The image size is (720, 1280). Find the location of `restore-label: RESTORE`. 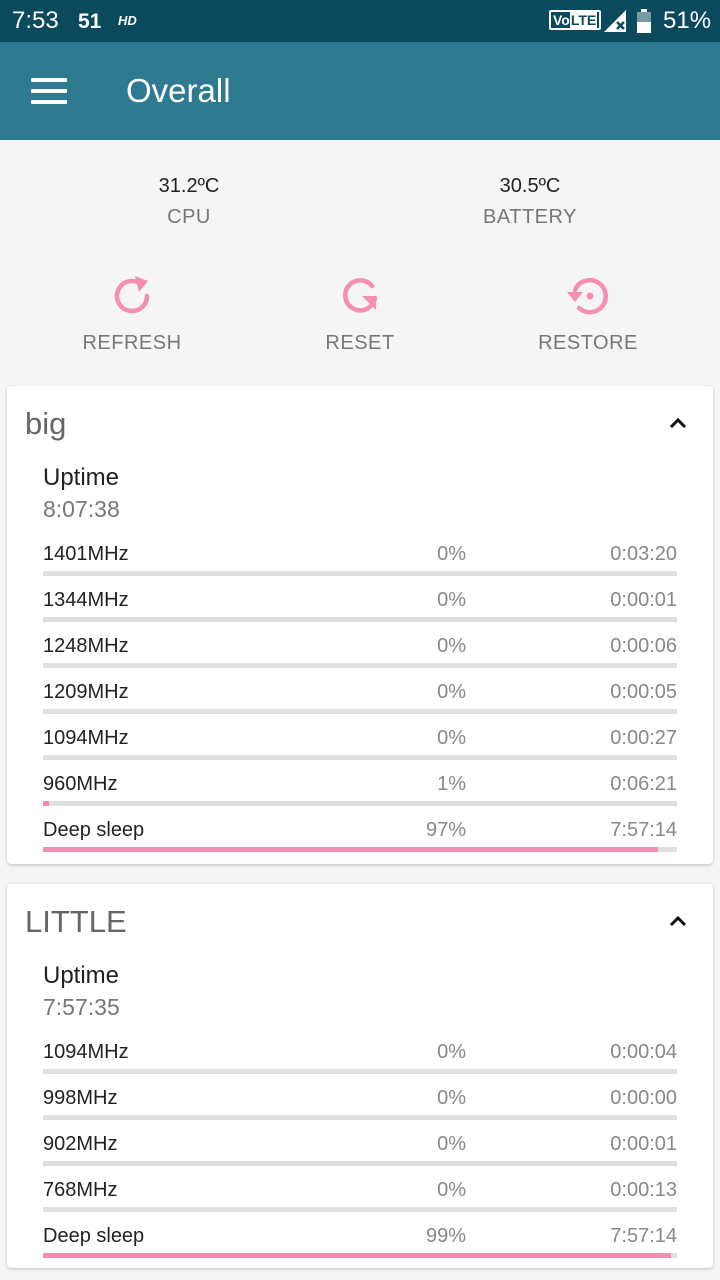

restore-label: RESTORE is located at coordinates (588, 343).